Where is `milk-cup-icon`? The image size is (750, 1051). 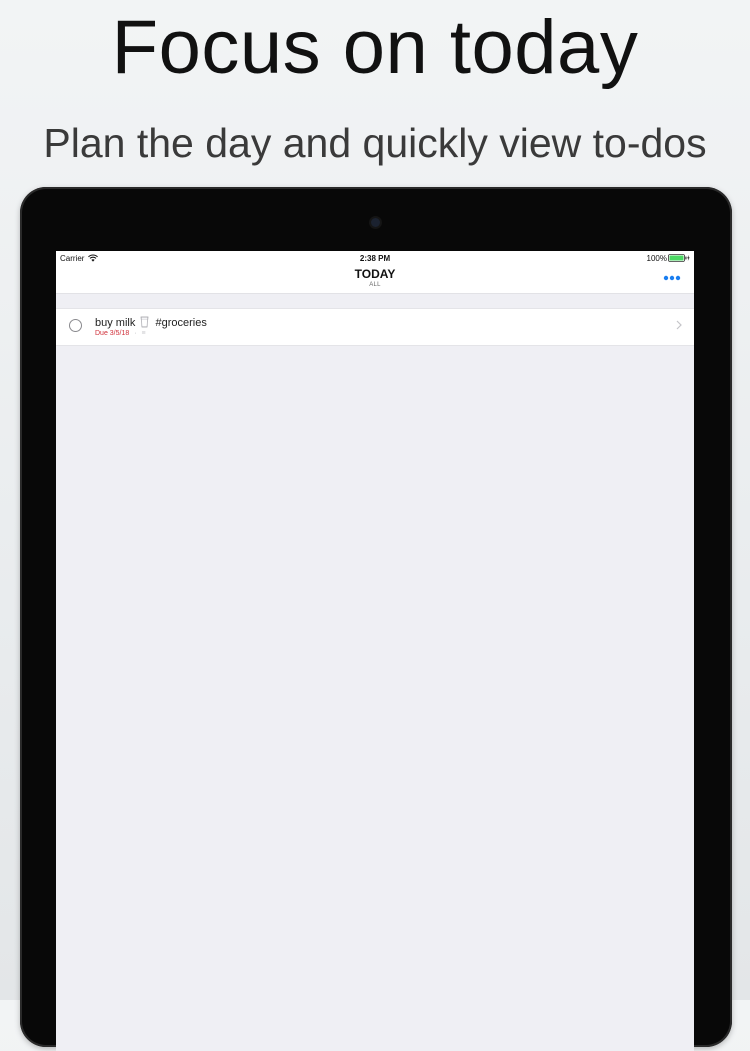
milk-cup-icon is located at coordinates (145, 322).